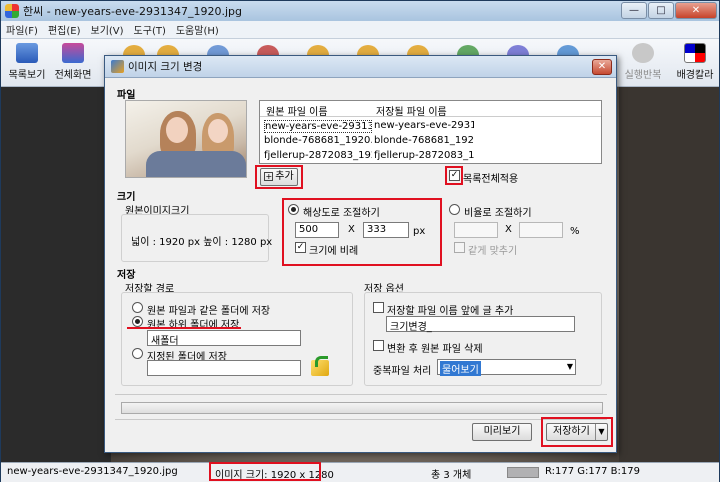 The width and height of the screenshot is (720, 482). What do you see at coordinates (186, 139) in the screenshot?
I see `image-thumbnail` at bounding box center [186, 139].